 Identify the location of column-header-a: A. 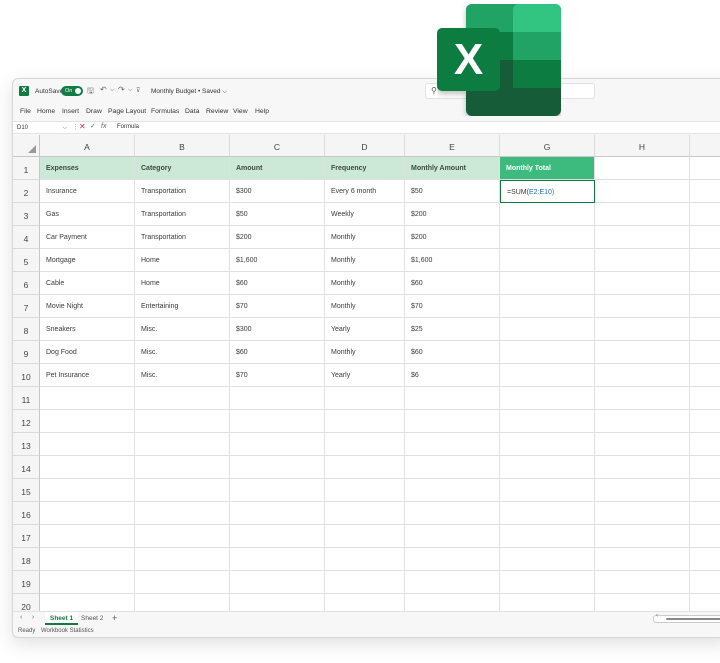
(87, 146).